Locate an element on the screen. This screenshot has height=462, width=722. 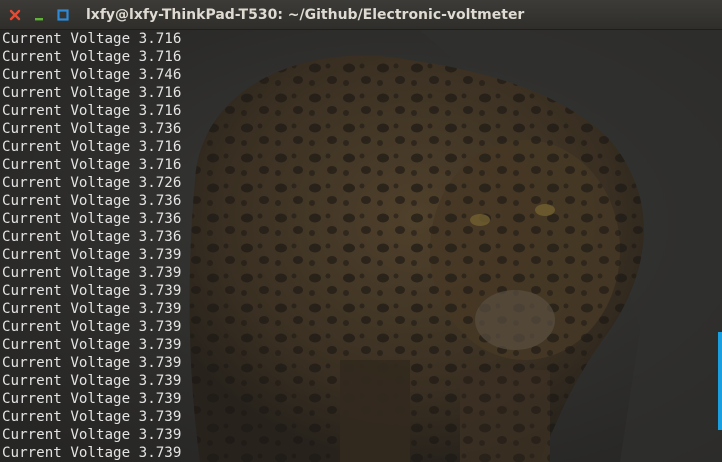
maximize-button is located at coordinates (63, 15).